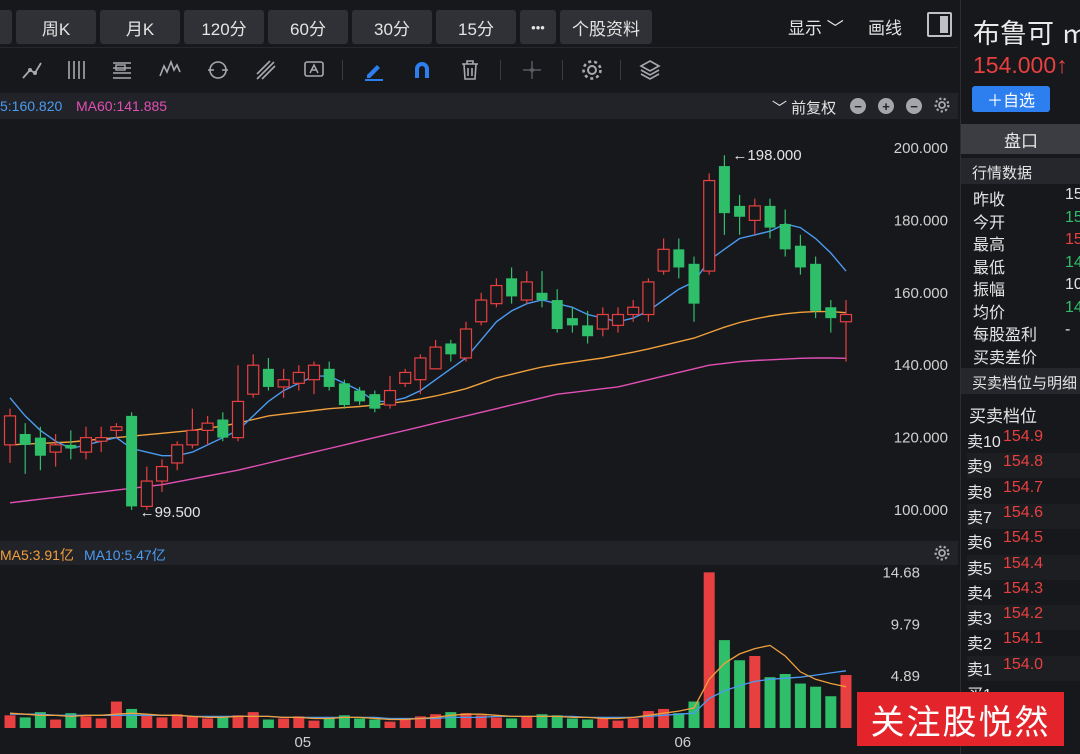 The width and height of the screenshot is (1080, 754). What do you see at coordinates (32, 70) in the screenshot?
I see `trend-line-tool-icon` at bounding box center [32, 70].